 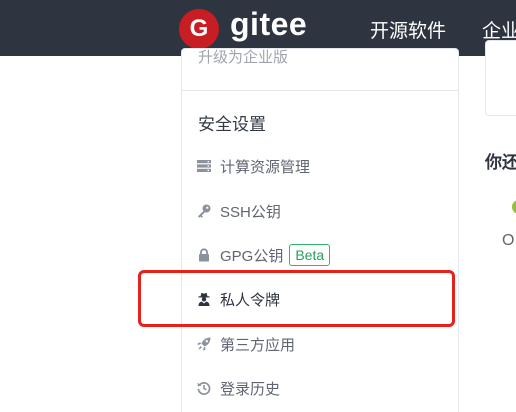 What do you see at coordinates (408, 29) in the screenshot?
I see `nav-open-source: 开源软件` at bounding box center [408, 29].